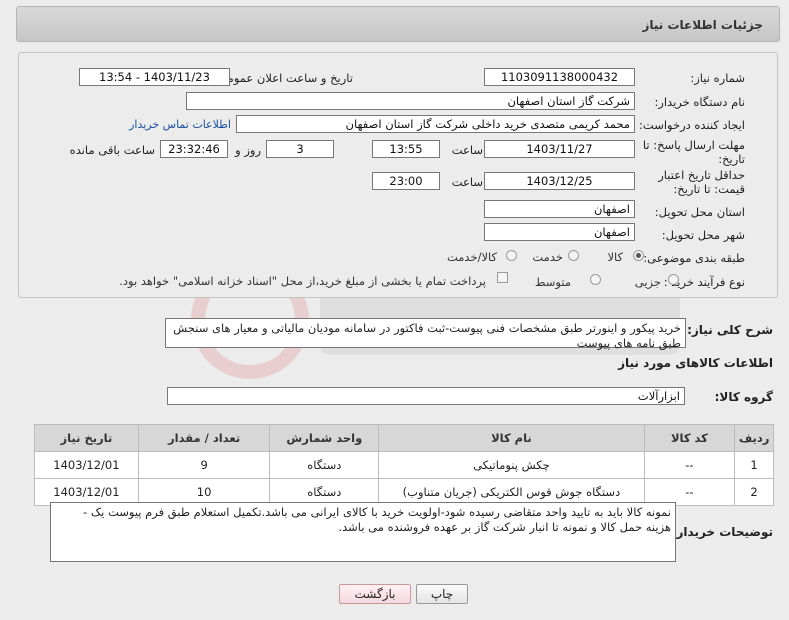 Image resolution: width=789 pixels, height=620 pixels. I want to click on table-row: 1 -- چکش پنوماتیکی دستگاه 9 1403/12/01, so click(404, 465).